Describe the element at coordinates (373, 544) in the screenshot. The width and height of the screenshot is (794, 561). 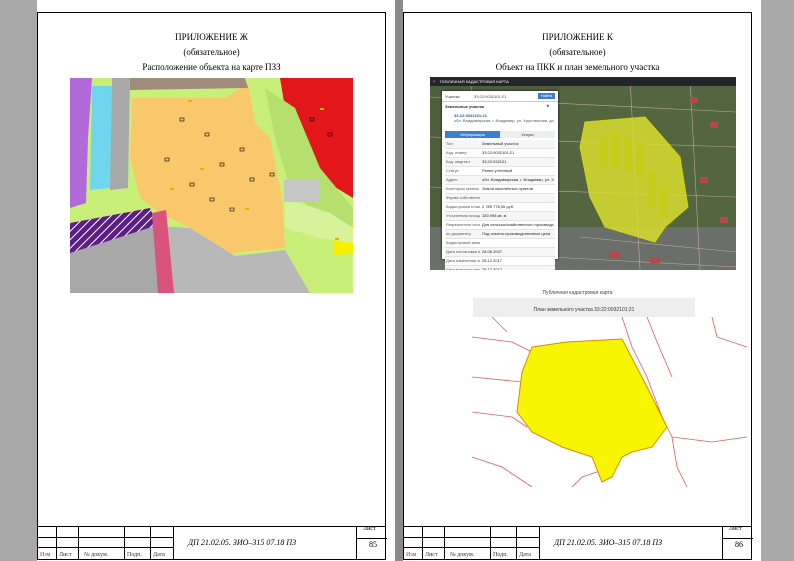
I see `sheet-number: 85` at that location.